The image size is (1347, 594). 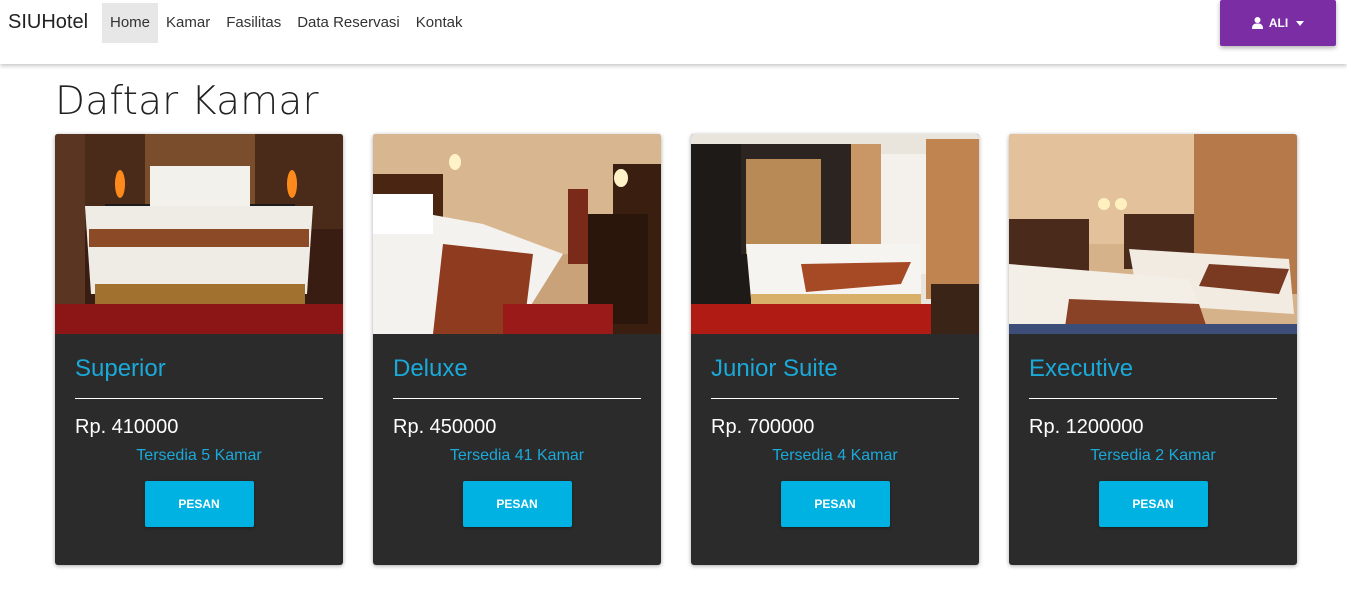 What do you see at coordinates (774, 368) in the screenshot?
I see `room-name: Junior Suite` at bounding box center [774, 368].